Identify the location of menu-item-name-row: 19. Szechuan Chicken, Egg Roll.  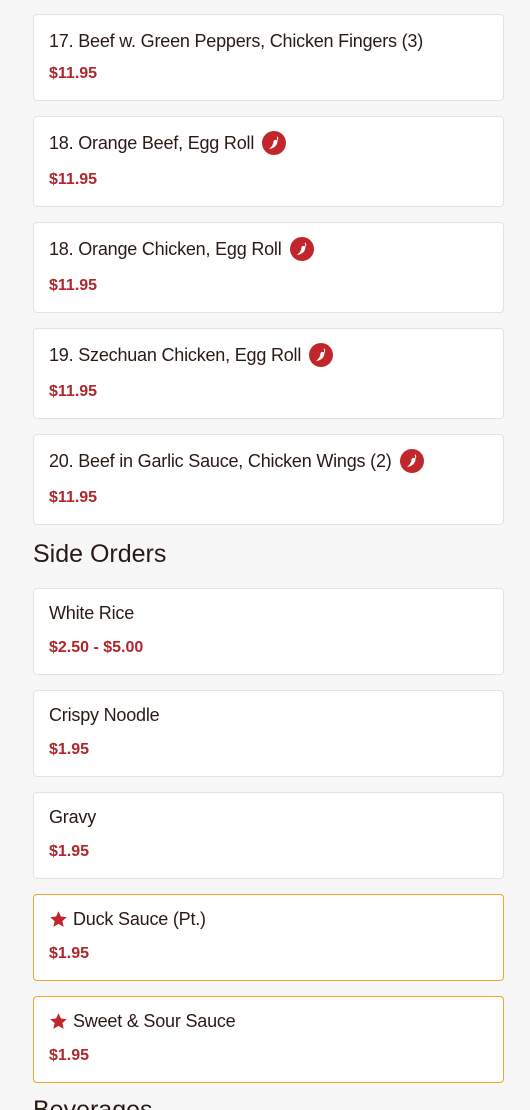
(191, 355).